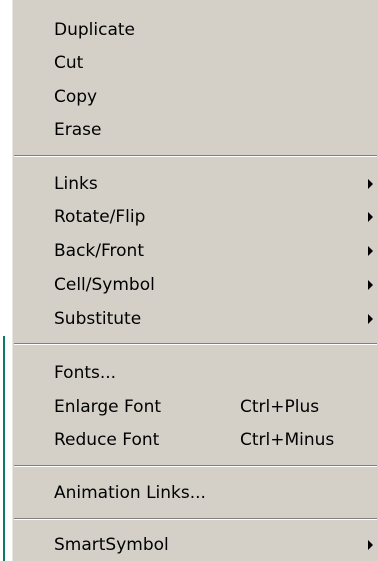 The image size is (378, 561). I want to click on menu-item-substitute: Substitute, so click(195, 319).